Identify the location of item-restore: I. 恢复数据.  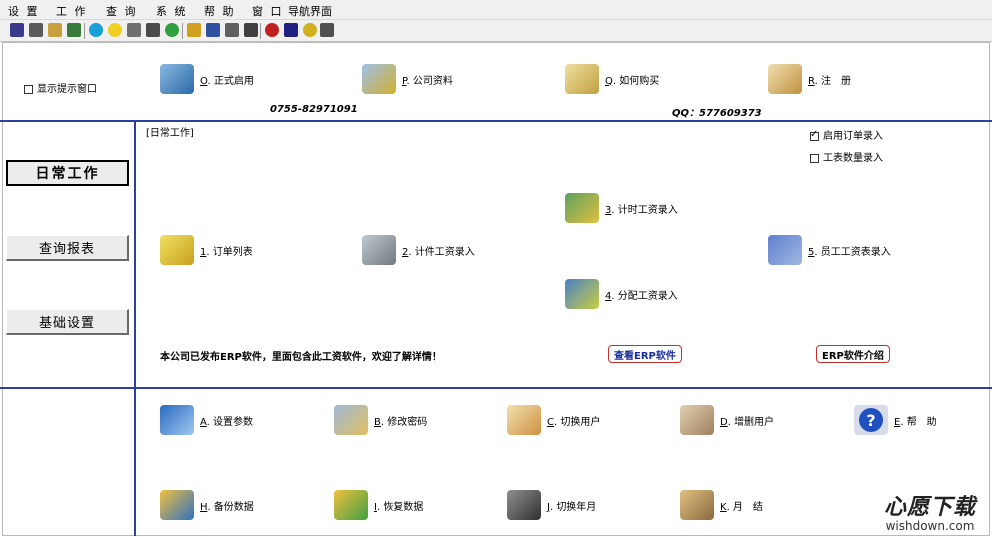
(378, 505).